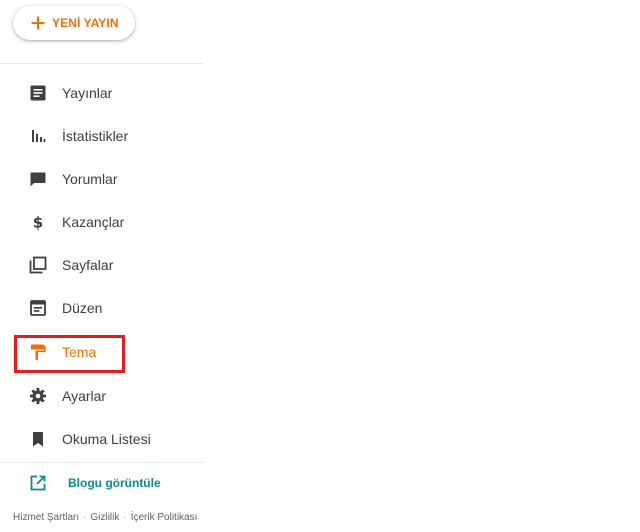  I want to click on sidebar-item-posts: Yayınlar, so click(101, 93).